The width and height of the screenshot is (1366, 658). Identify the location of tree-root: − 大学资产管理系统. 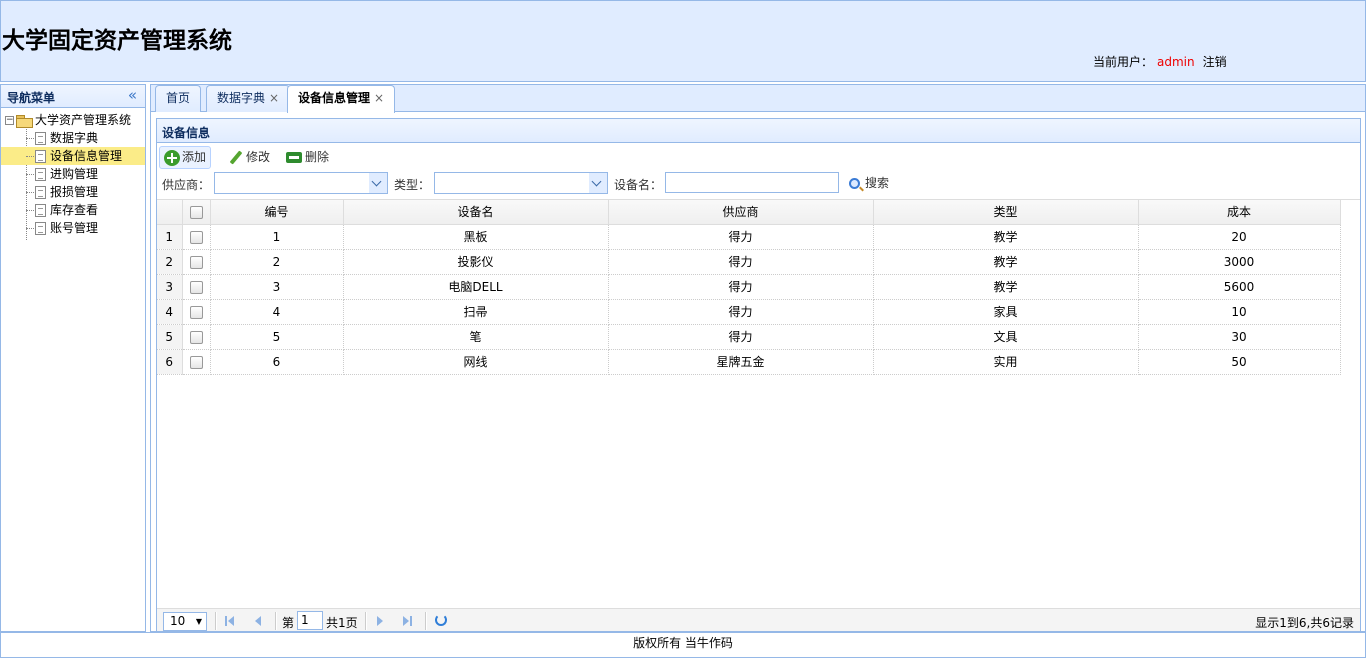
(73, 120).